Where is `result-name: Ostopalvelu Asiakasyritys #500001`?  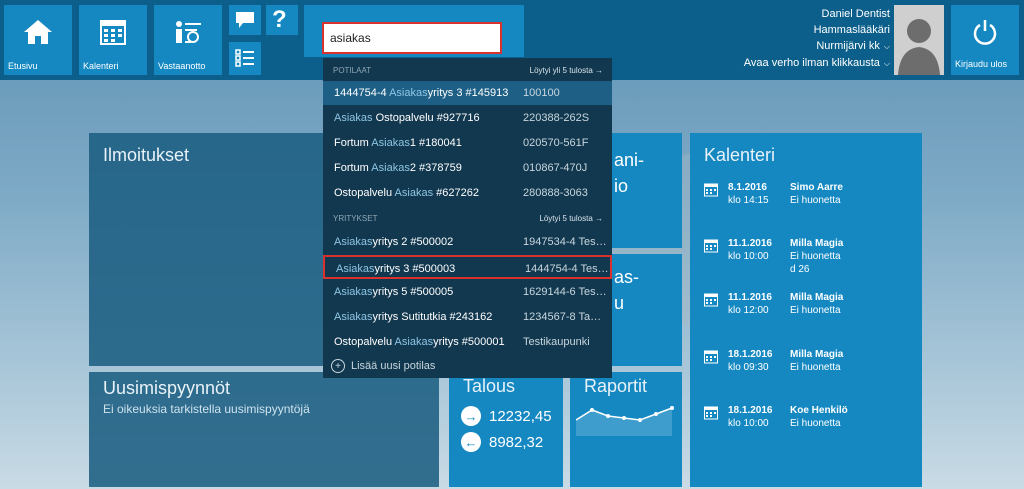 result-name: Ostopalvelu Asiakasyritys #500001 is located at coordinates (419, 342).